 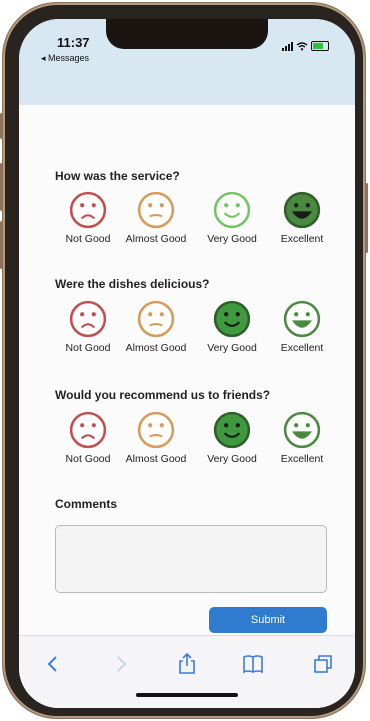 I want to click on bookmarks-icon, so click(x=253, y=664).